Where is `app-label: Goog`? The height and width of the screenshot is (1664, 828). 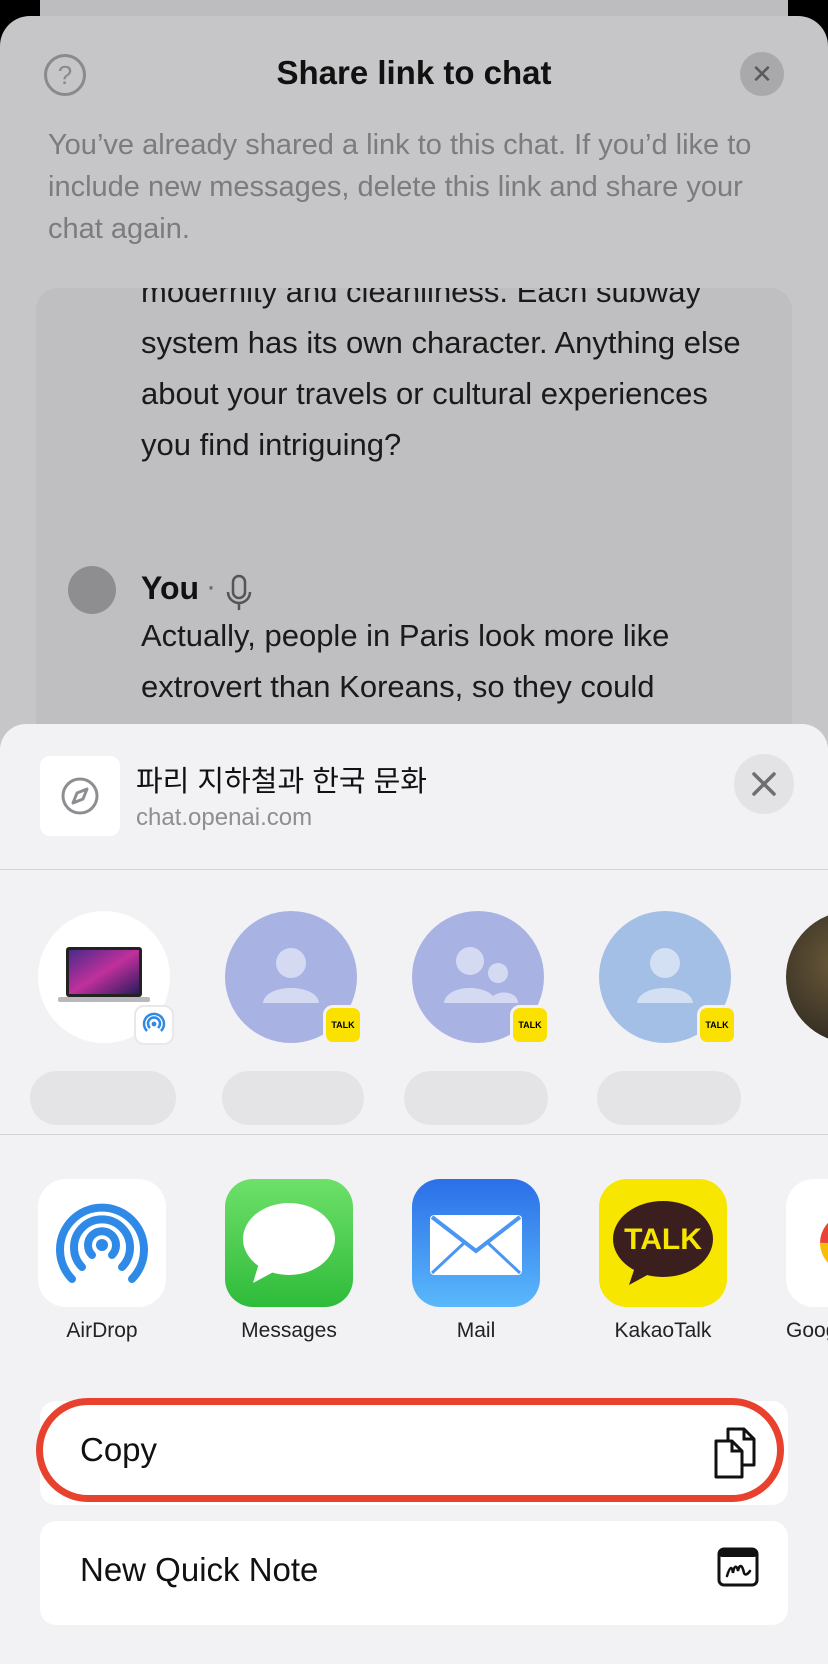
app-label: Goog is located at coordinates (807, 1330).